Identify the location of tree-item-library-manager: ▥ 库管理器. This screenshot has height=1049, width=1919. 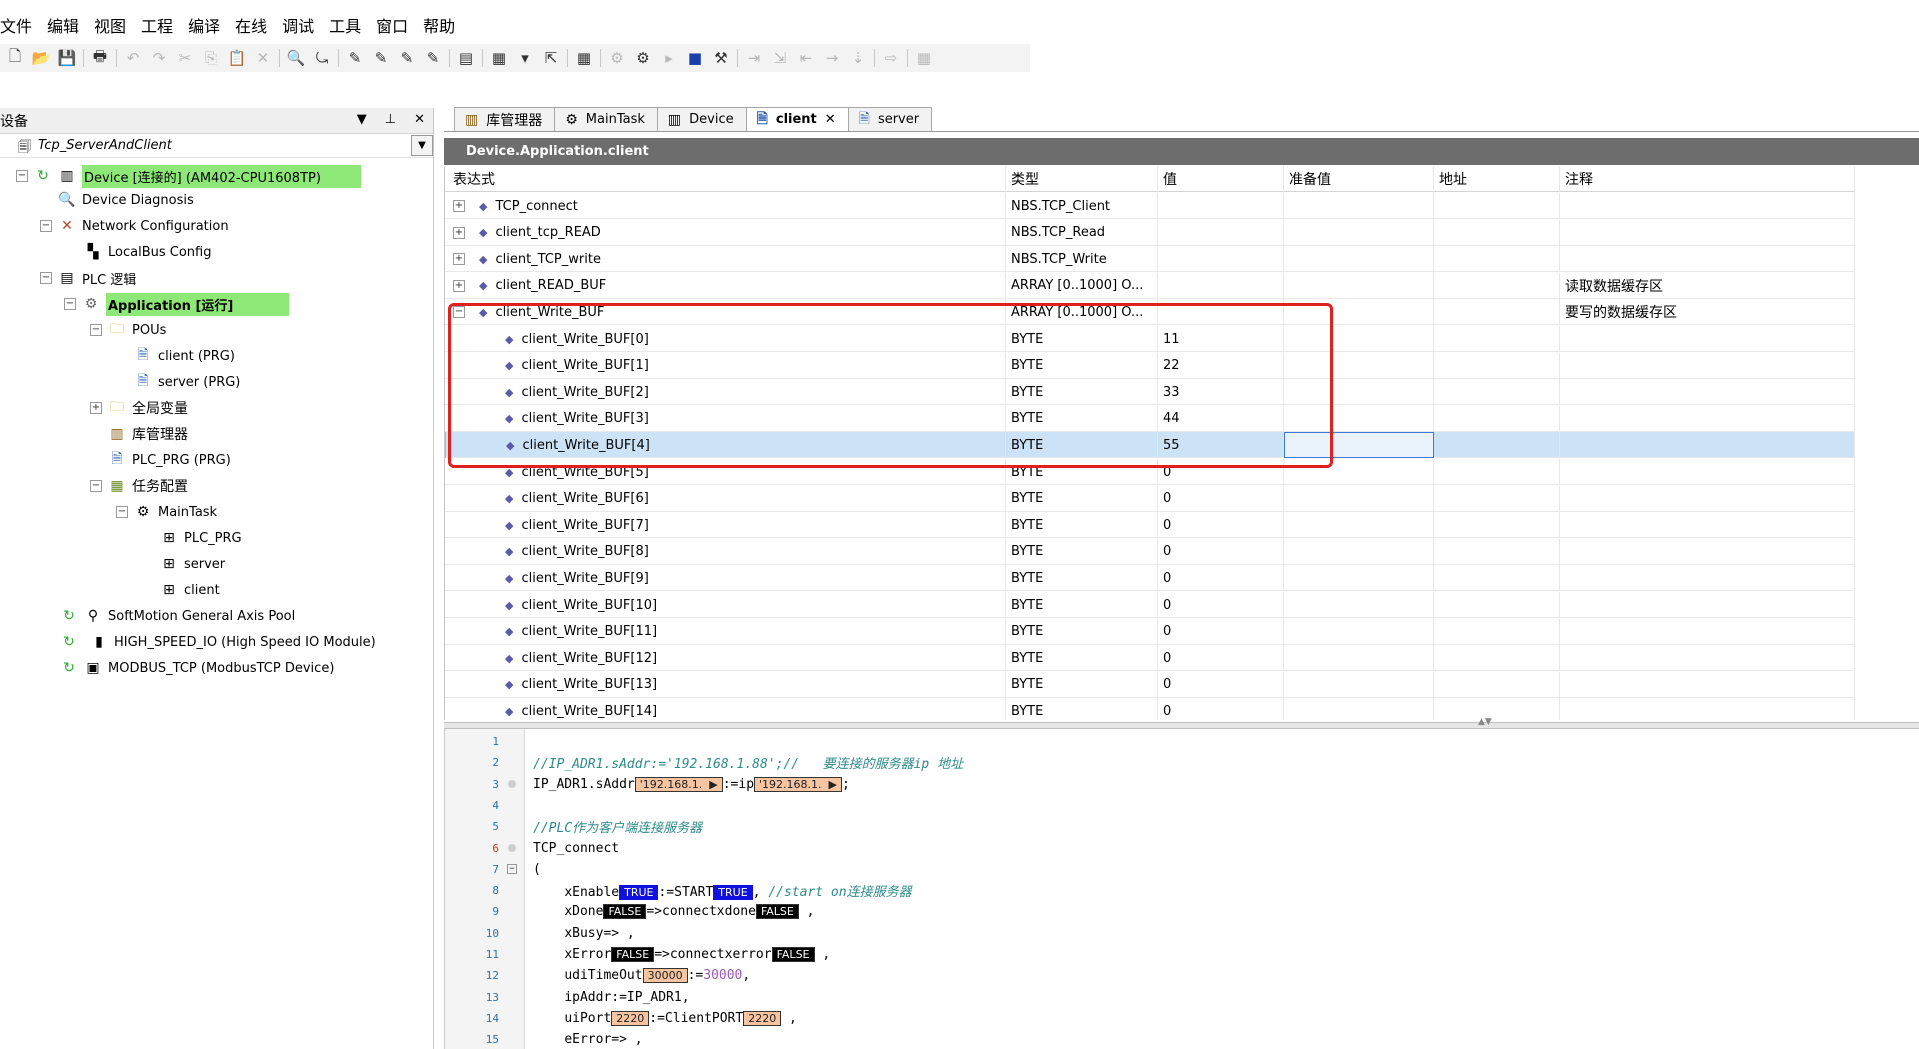
(148, 434).